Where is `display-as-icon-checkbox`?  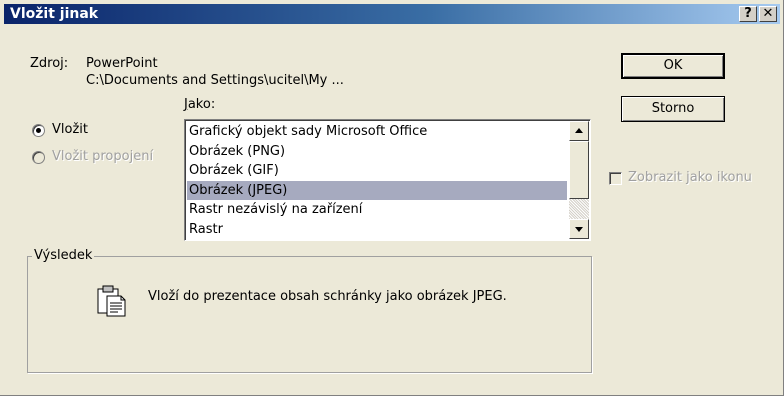 display-as-icon-checkbox is located at coordinates (615, 178).